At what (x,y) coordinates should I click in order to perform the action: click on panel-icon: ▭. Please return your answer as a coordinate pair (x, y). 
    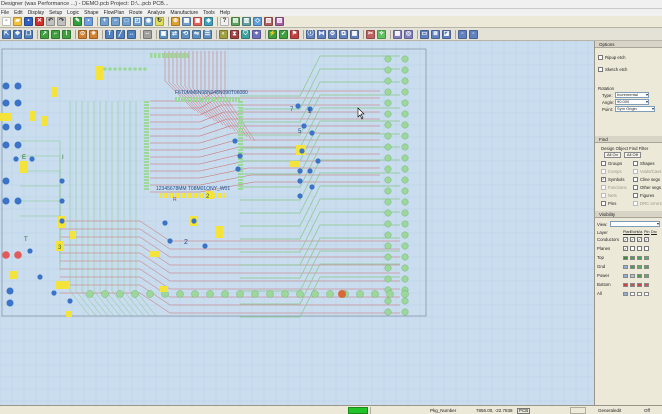
    Looking at the image, I should click on (424, 34).